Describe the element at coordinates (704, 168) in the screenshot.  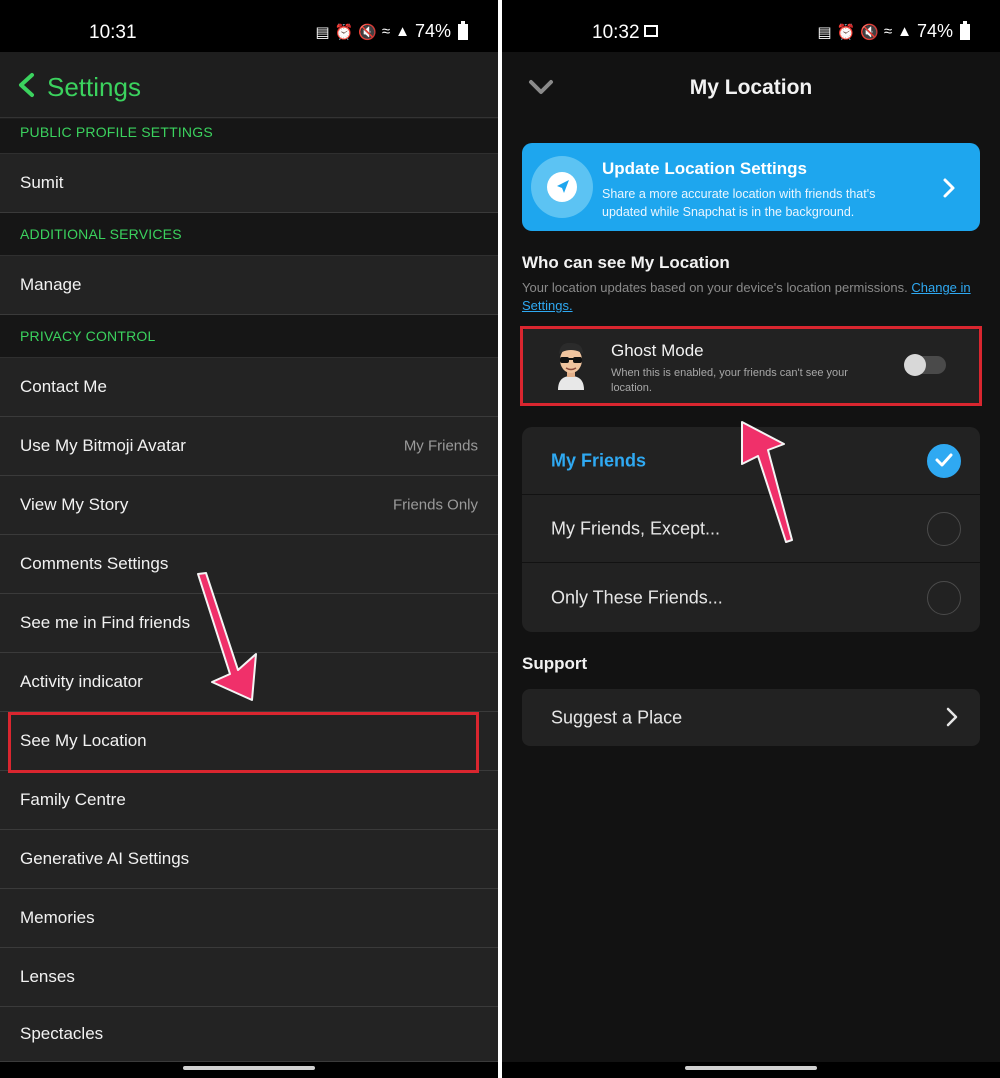
I see `banner-title: Update Location Settings` at that location.